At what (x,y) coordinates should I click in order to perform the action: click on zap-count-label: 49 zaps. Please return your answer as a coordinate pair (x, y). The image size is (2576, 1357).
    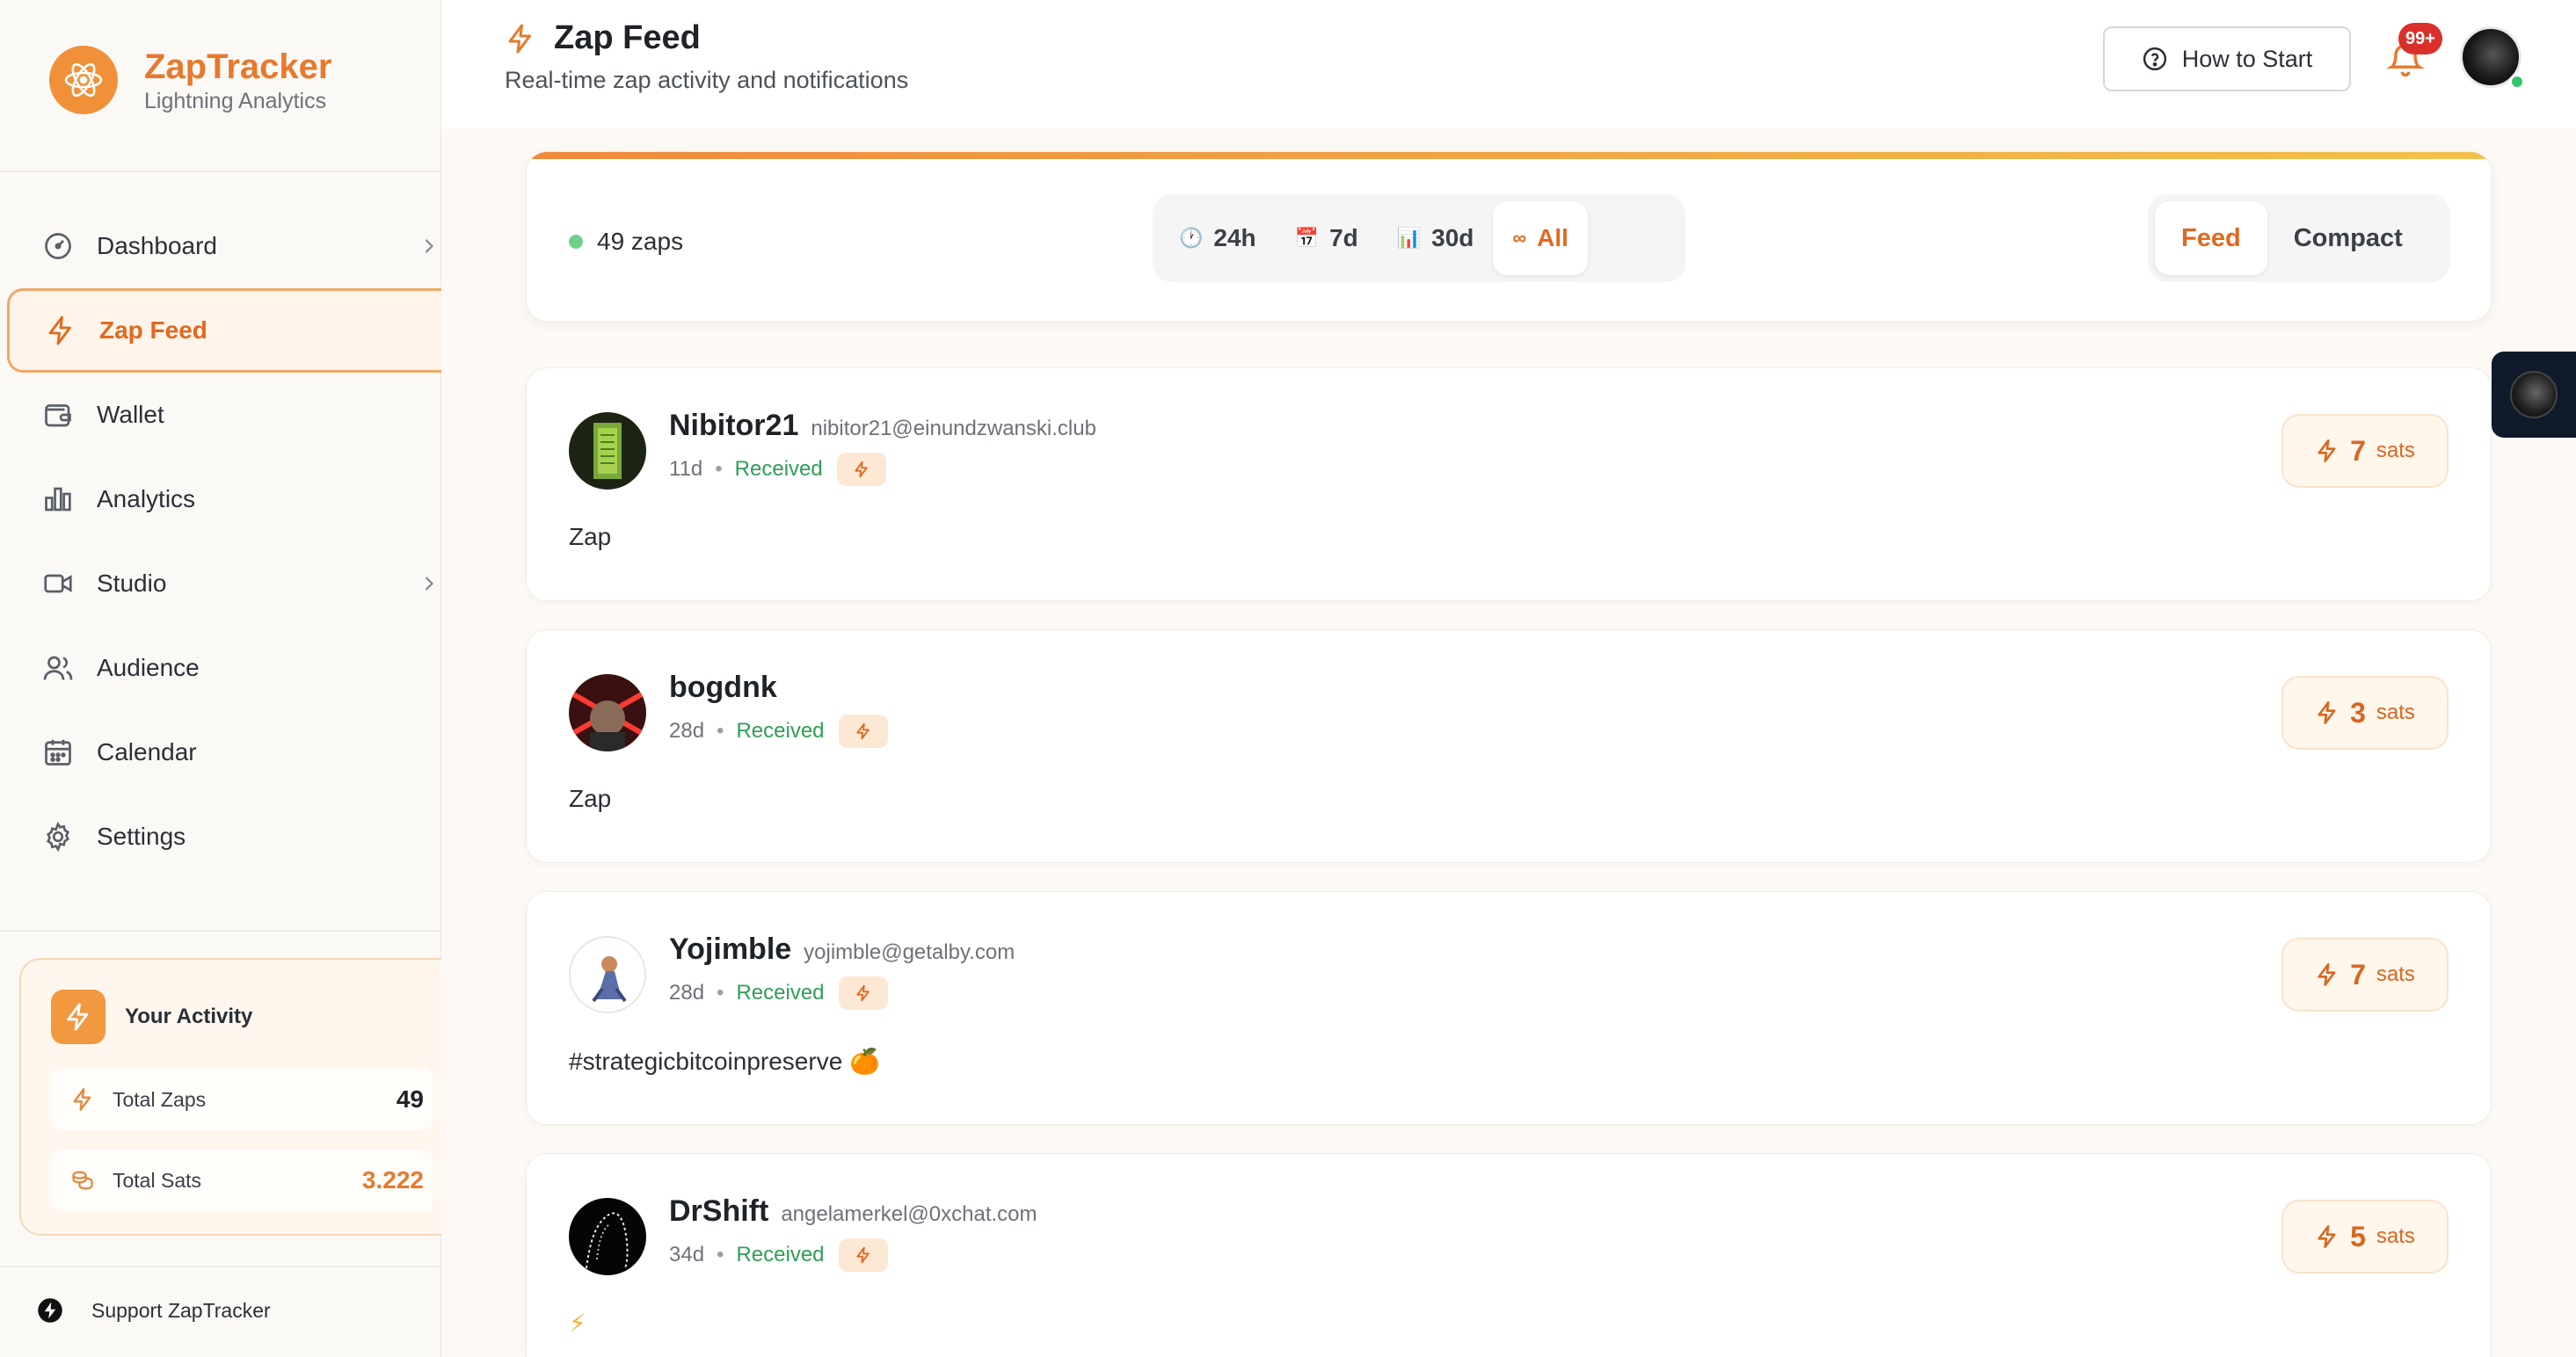
    Looking at the image, I should click on (640, 241).